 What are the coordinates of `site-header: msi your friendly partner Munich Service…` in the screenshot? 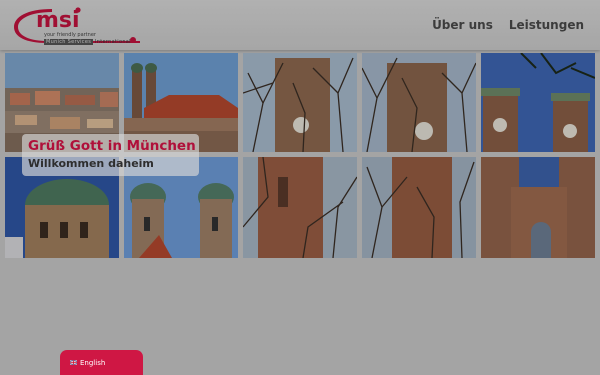 It's located at (300, 25).